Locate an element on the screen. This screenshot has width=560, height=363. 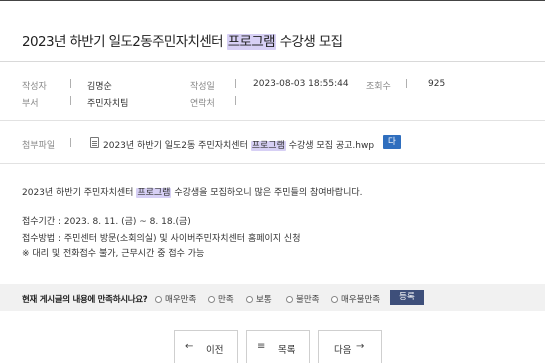
prev-button: ← 이전 is located at coordinates (206, 346).